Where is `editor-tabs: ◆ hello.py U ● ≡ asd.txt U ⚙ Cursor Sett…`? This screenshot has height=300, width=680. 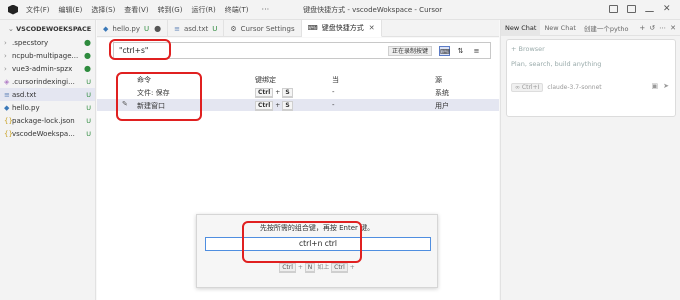 editor-tabs: ◆ hello.py U ● ≡ asd.txt U ⚙ Cursor Sett… is located at coordinates (298, 28).